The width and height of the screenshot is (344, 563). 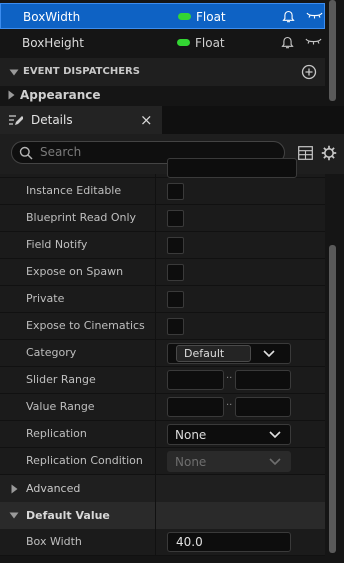 I want to click on category-combobox: Default, so click(x=229, y=353).